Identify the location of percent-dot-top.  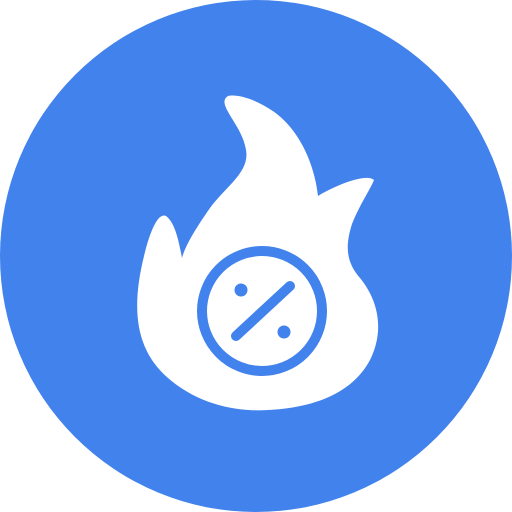
(241, 290).